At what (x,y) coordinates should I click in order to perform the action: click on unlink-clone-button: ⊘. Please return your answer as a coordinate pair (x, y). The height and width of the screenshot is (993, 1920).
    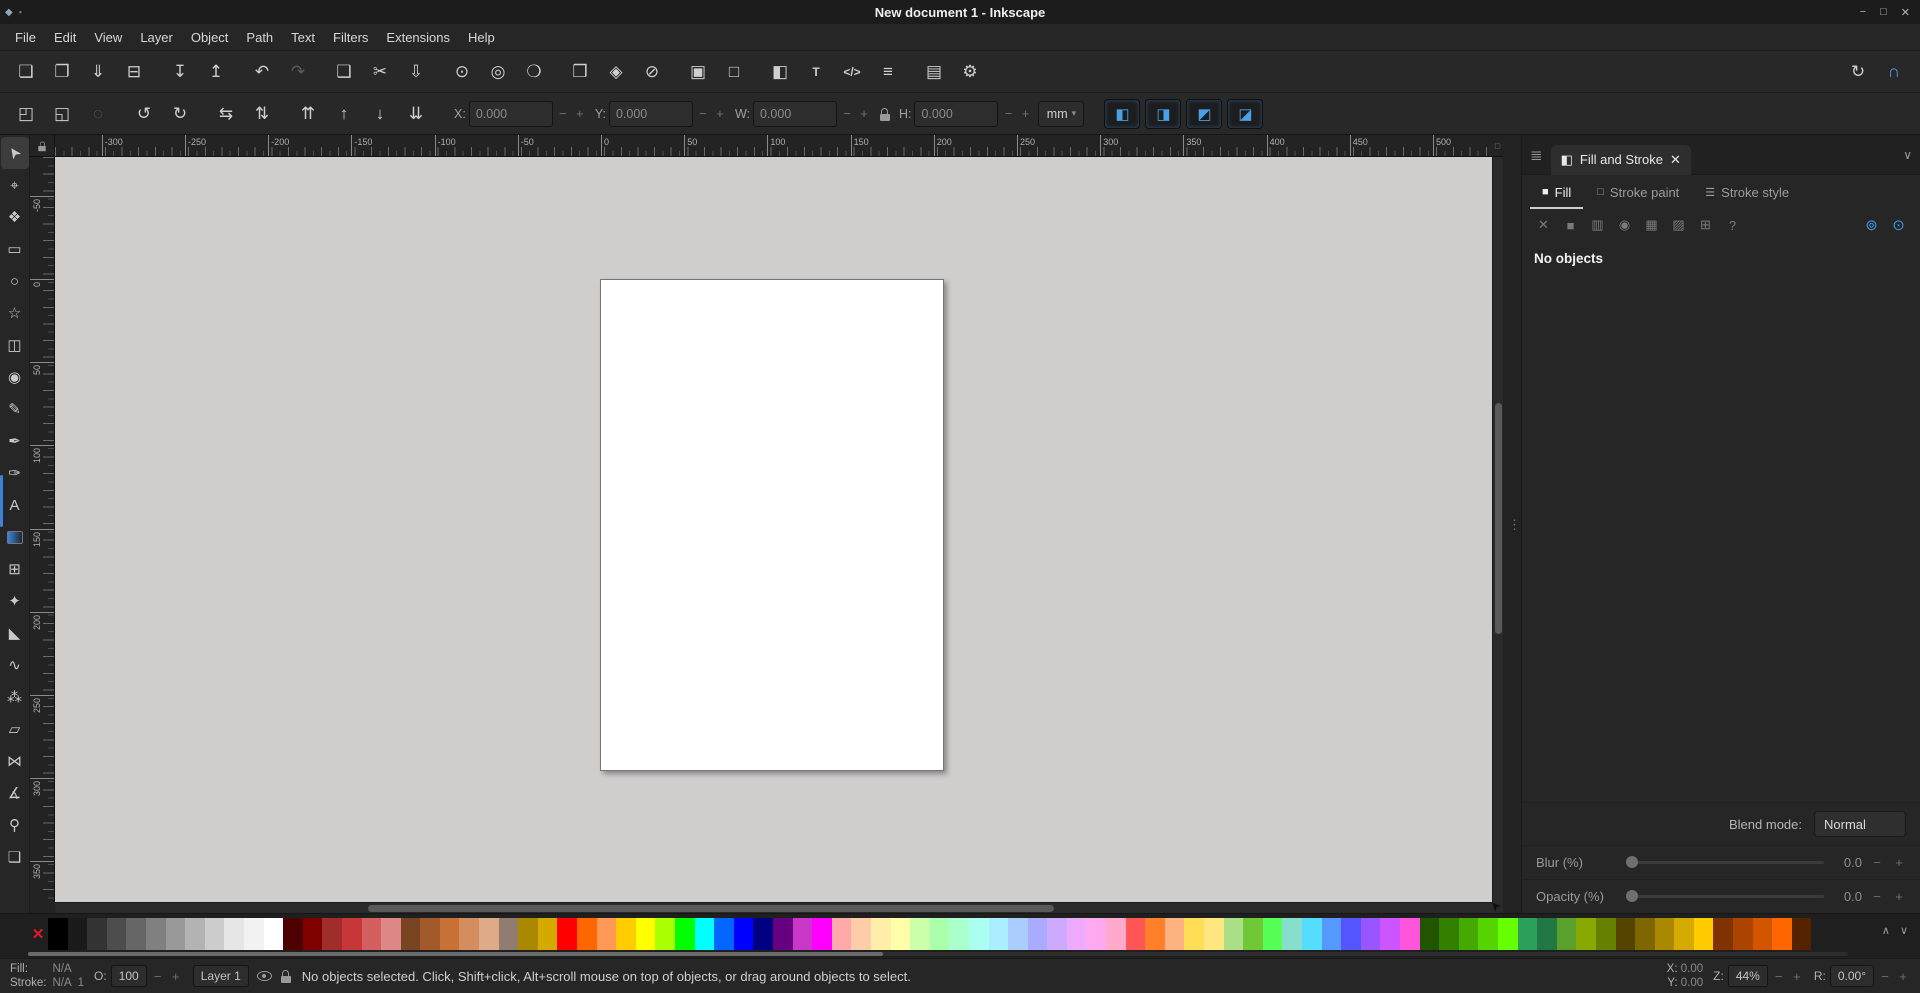
    Looking at the image, I should click on (652, 72).